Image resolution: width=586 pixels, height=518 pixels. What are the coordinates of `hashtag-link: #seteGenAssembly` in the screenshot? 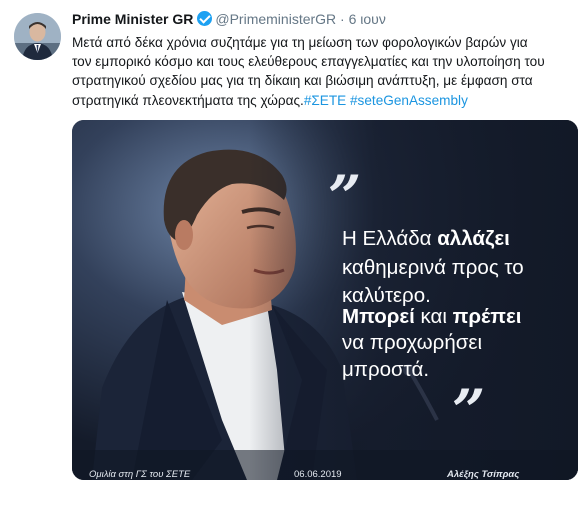 It's located at (409, 100).